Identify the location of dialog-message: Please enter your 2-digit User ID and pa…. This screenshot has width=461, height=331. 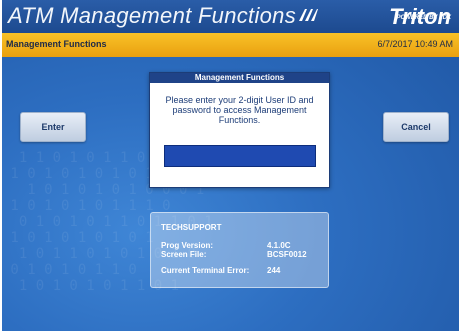
(239, 110).